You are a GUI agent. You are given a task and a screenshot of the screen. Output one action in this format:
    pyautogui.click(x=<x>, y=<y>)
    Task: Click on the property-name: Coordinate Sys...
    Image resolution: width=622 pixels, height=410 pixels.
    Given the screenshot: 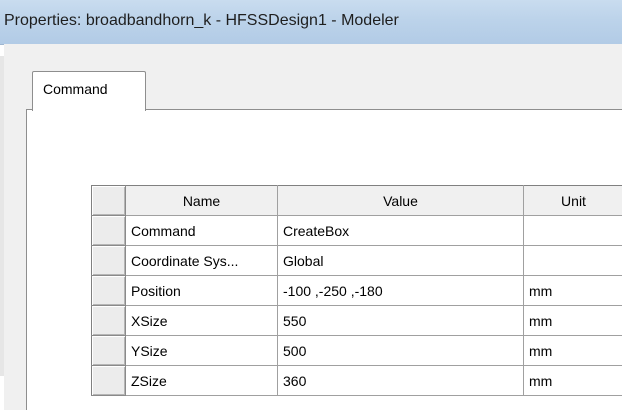 What is the action you would take?
    pyautogui.click(x=201, y=260)
    